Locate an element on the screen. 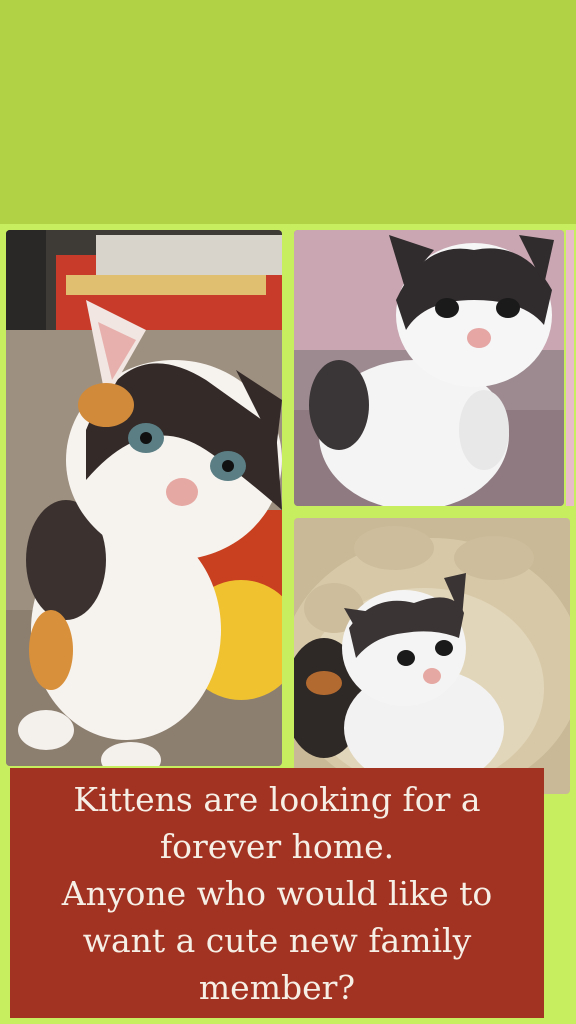 Image resolution: width=576 pixels, height=1024 pixels. photo-edge-strip is located at coordinates (570, 368).